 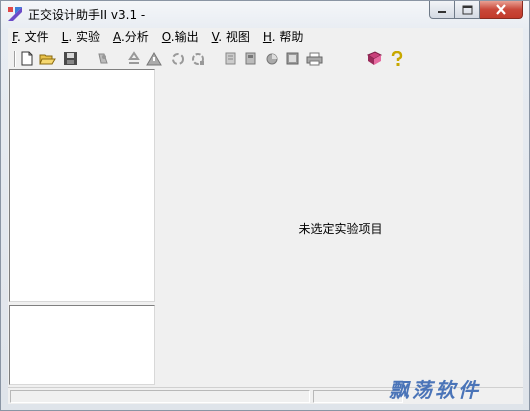 I want to click on menu-experiment: L. 实验, so click(x=83, y=37).